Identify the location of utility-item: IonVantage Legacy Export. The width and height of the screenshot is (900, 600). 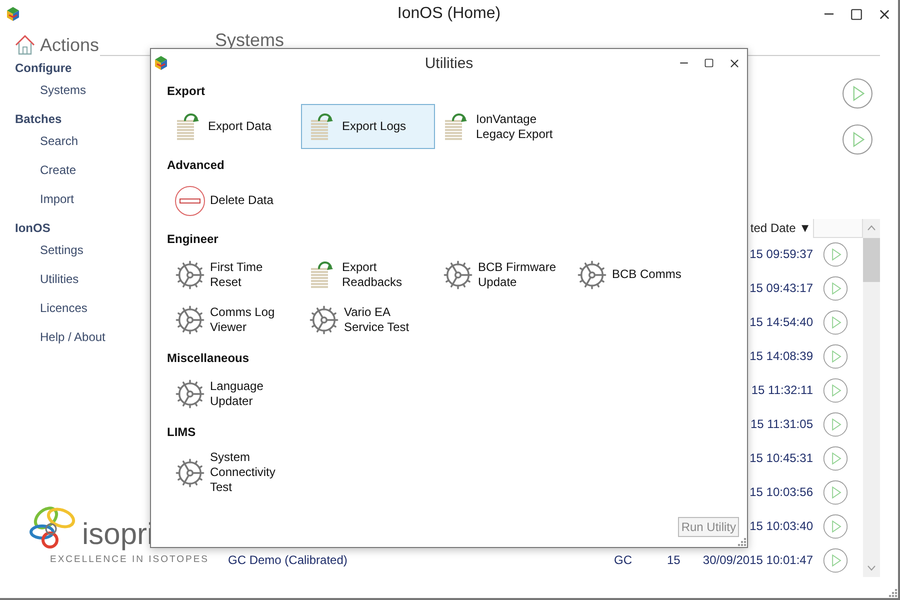
(502, 126).